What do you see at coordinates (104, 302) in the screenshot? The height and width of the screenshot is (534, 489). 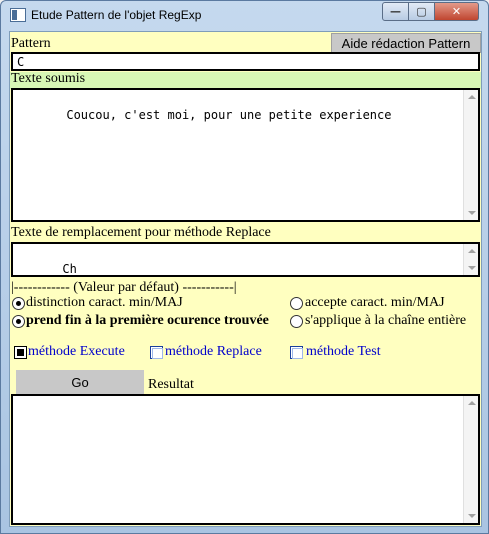 I see `case-sensitive-label: distinction caract. min/MAJ` at bounding box center [104, 302].